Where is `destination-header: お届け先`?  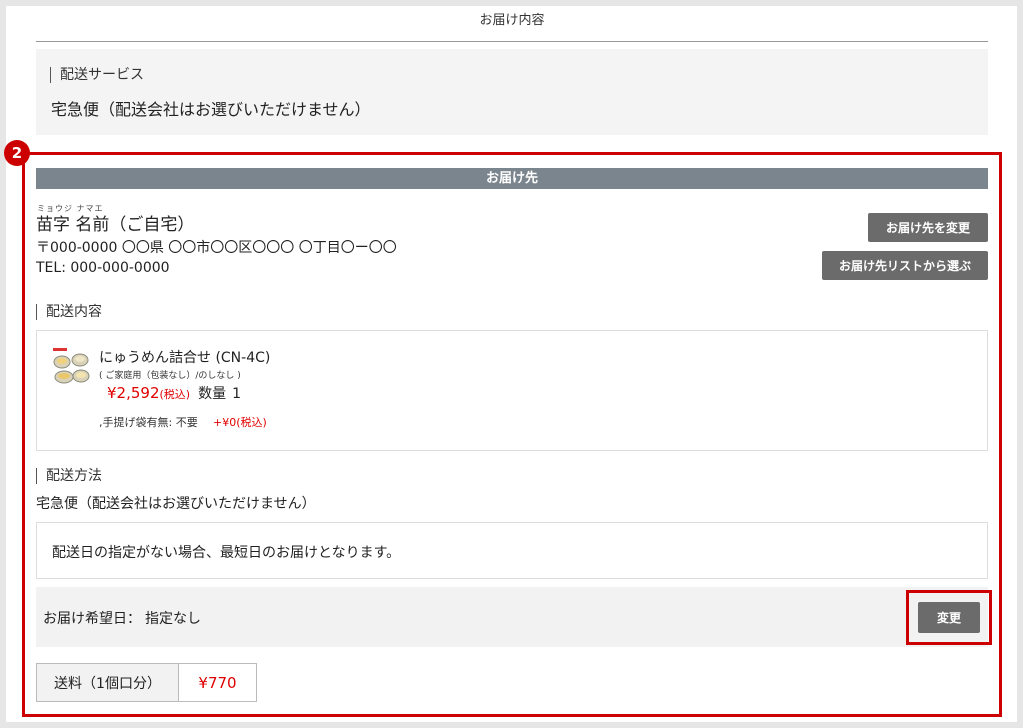
destination-header: お届け先 is located at coordinates (512, 178).